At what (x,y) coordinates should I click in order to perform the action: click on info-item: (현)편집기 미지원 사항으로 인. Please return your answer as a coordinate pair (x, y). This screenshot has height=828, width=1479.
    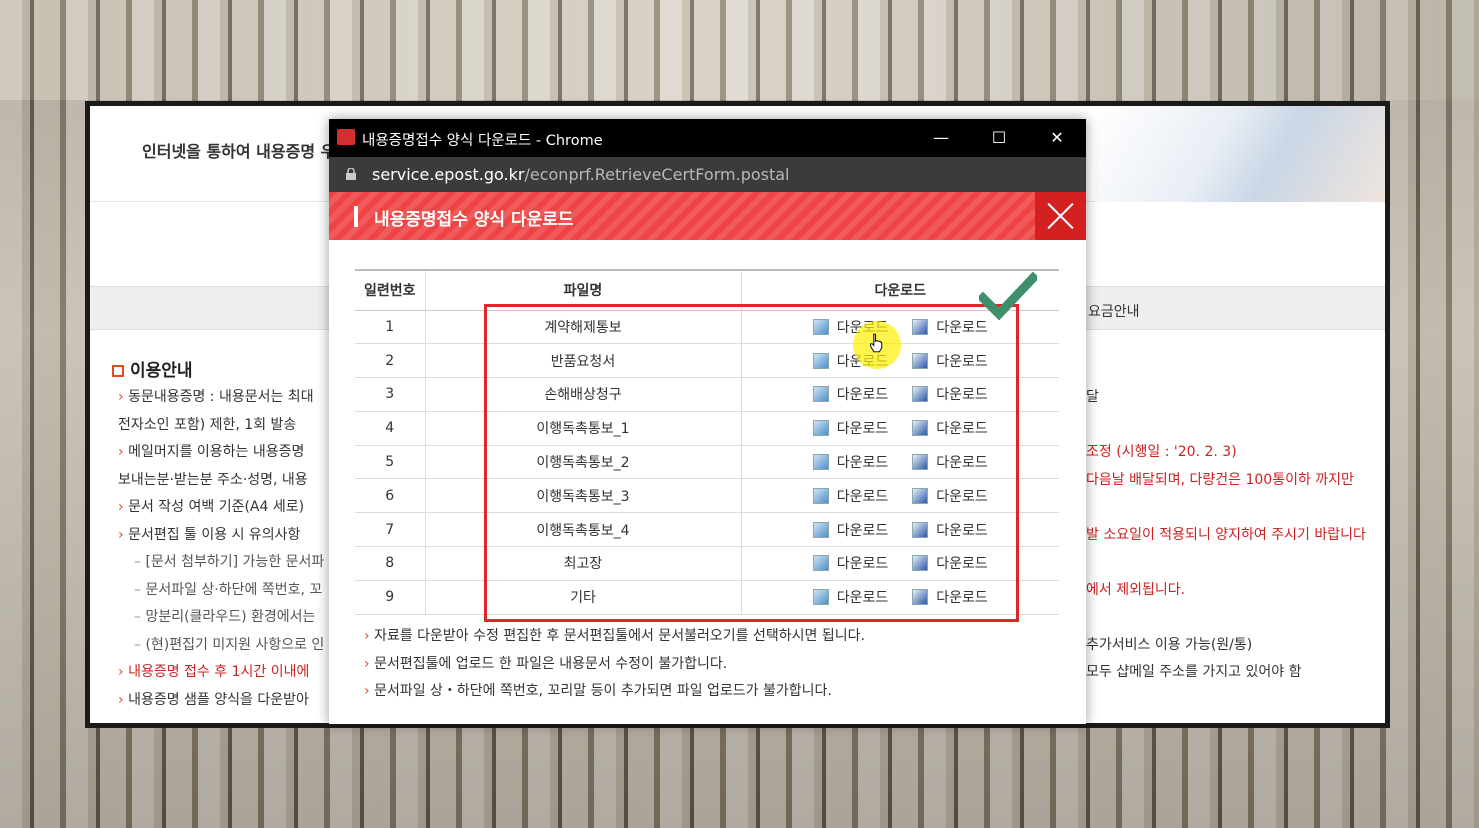
    Looking at the image, I should click on (228, 646).